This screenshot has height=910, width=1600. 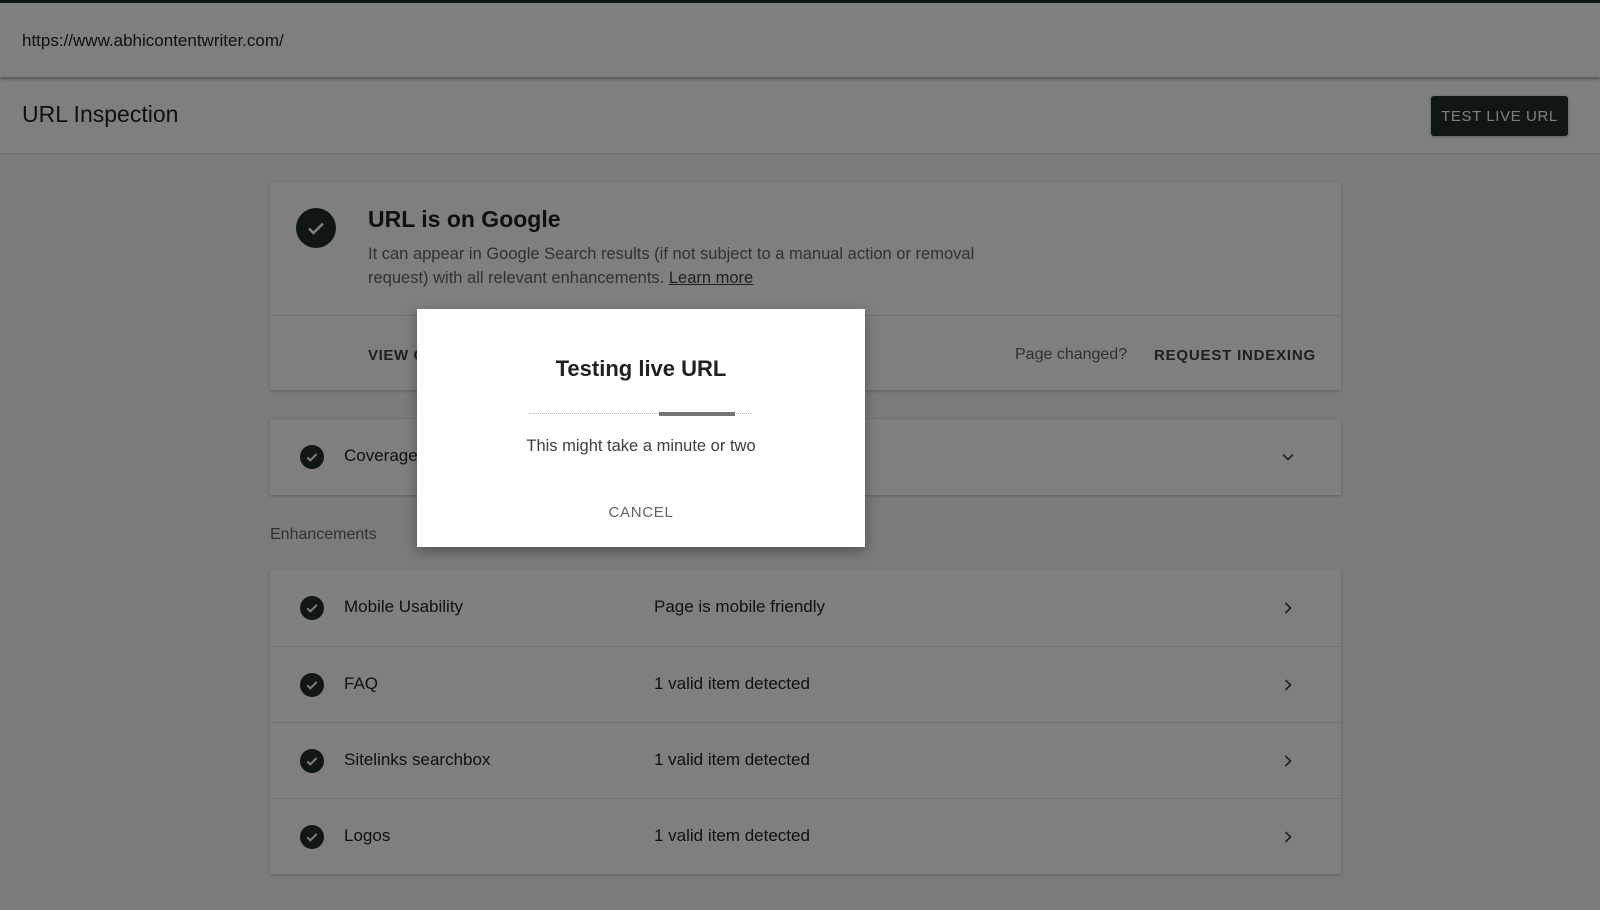 What do you see at coordinates (640, 415) in the screenshot?
I see `progress-bar` at bounding box center [640, 415].